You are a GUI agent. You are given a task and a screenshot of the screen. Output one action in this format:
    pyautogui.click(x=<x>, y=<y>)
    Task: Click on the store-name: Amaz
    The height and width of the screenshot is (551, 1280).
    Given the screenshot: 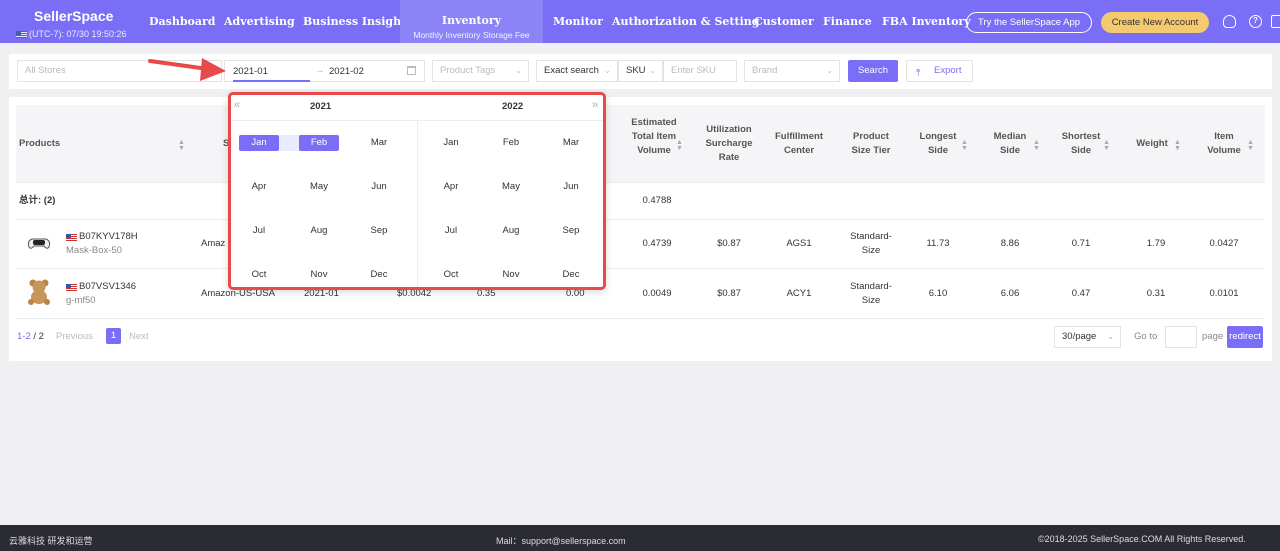 What is the action you would take?
    pyautogui.click(x=213, y=243)
    